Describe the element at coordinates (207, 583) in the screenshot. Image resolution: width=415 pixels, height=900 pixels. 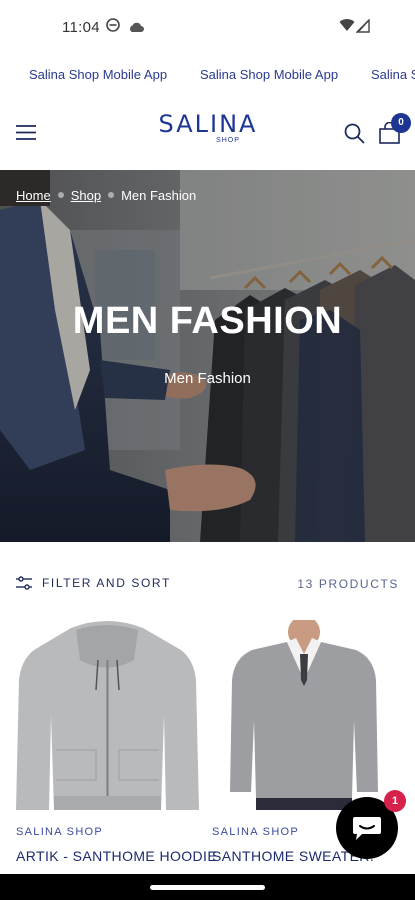
I see `filter-sort-bar: FILTER AND SORT 13 PRODUCTS` at that location.